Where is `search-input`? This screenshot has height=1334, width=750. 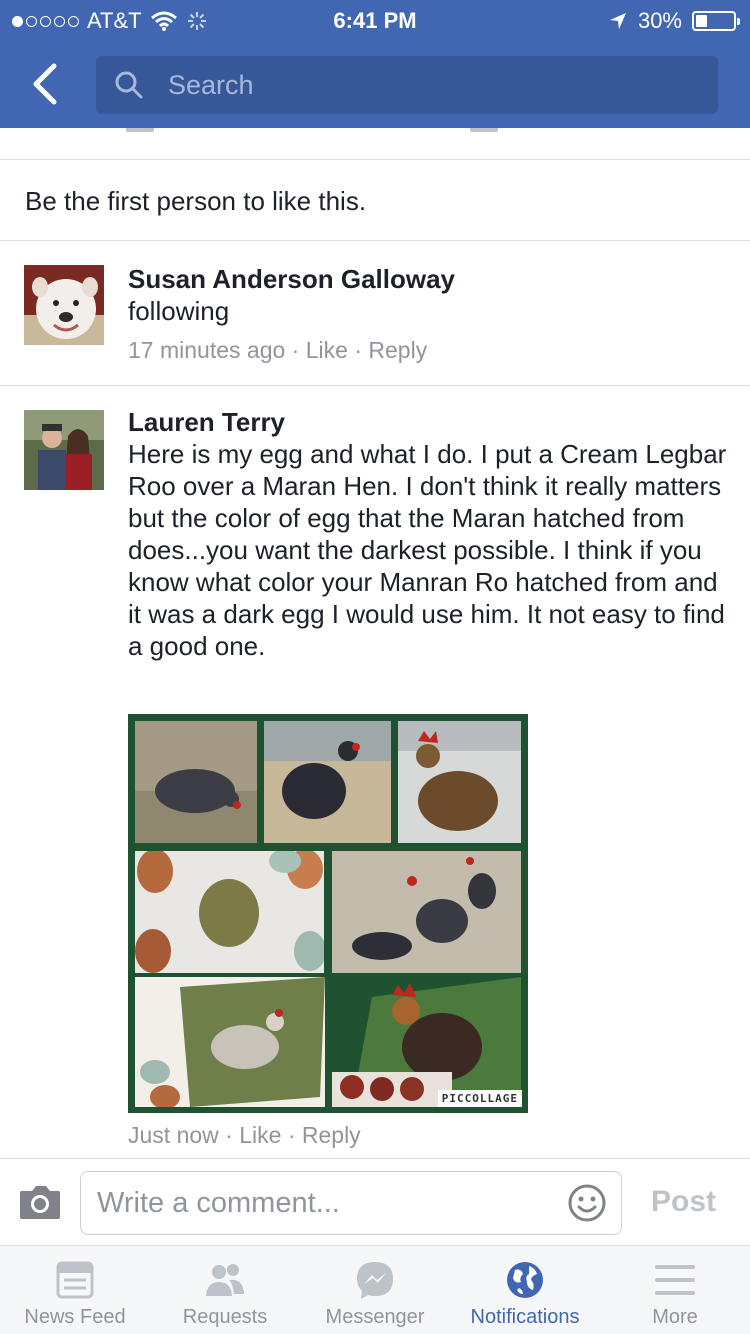
search-input is located at coordinates (428, 85).